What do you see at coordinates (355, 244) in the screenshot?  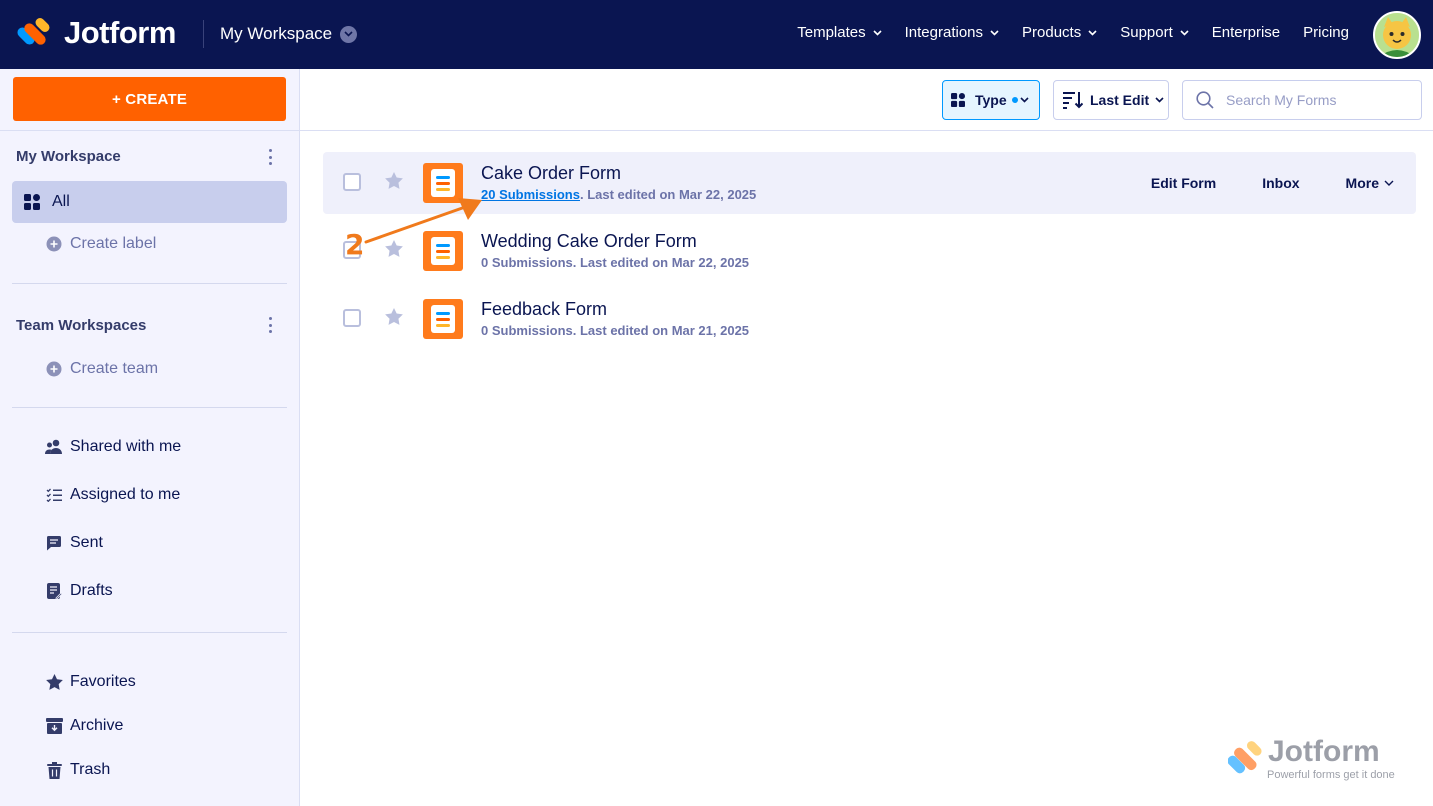 I see `annotation-step-number: 2` at bounding box center [355, 244].